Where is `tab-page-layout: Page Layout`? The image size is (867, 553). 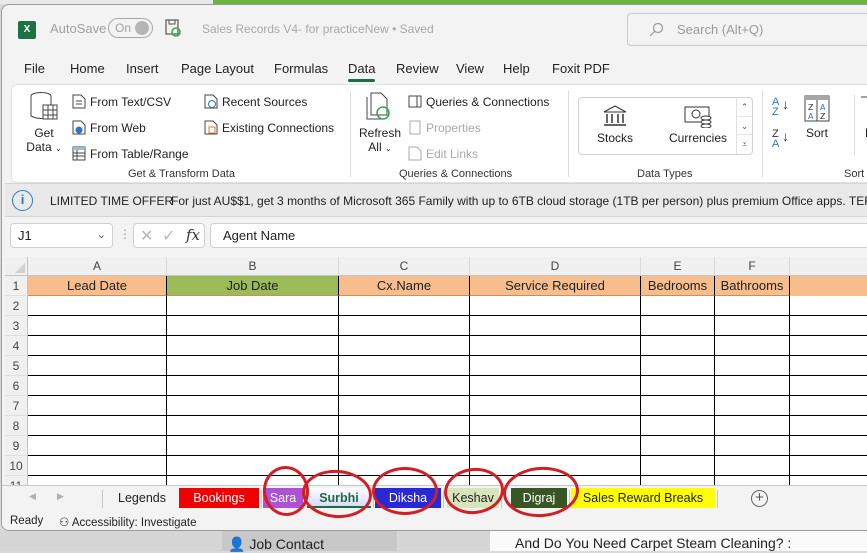
tab-page-layout: Page Layout is located at coordinates (217, 68).